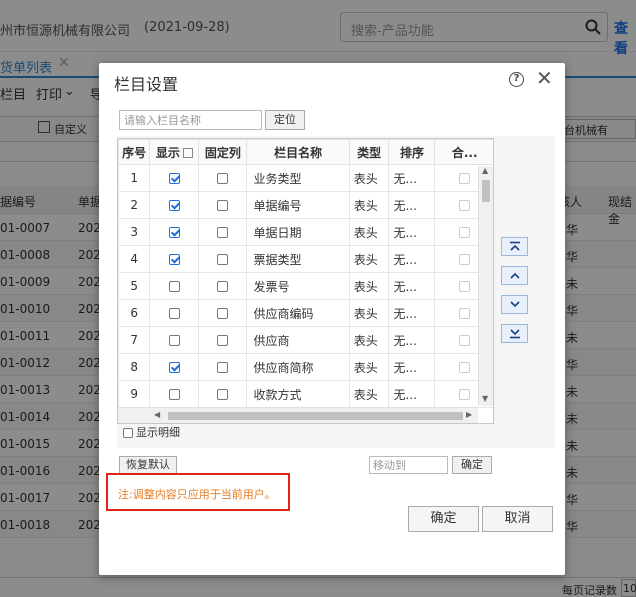 The width and height of the screenshot is (636, 597). What do you see at coordinates (443, 519) in the screenshot?
I see `ok-button: 确定` at bounding box center [443, 519].